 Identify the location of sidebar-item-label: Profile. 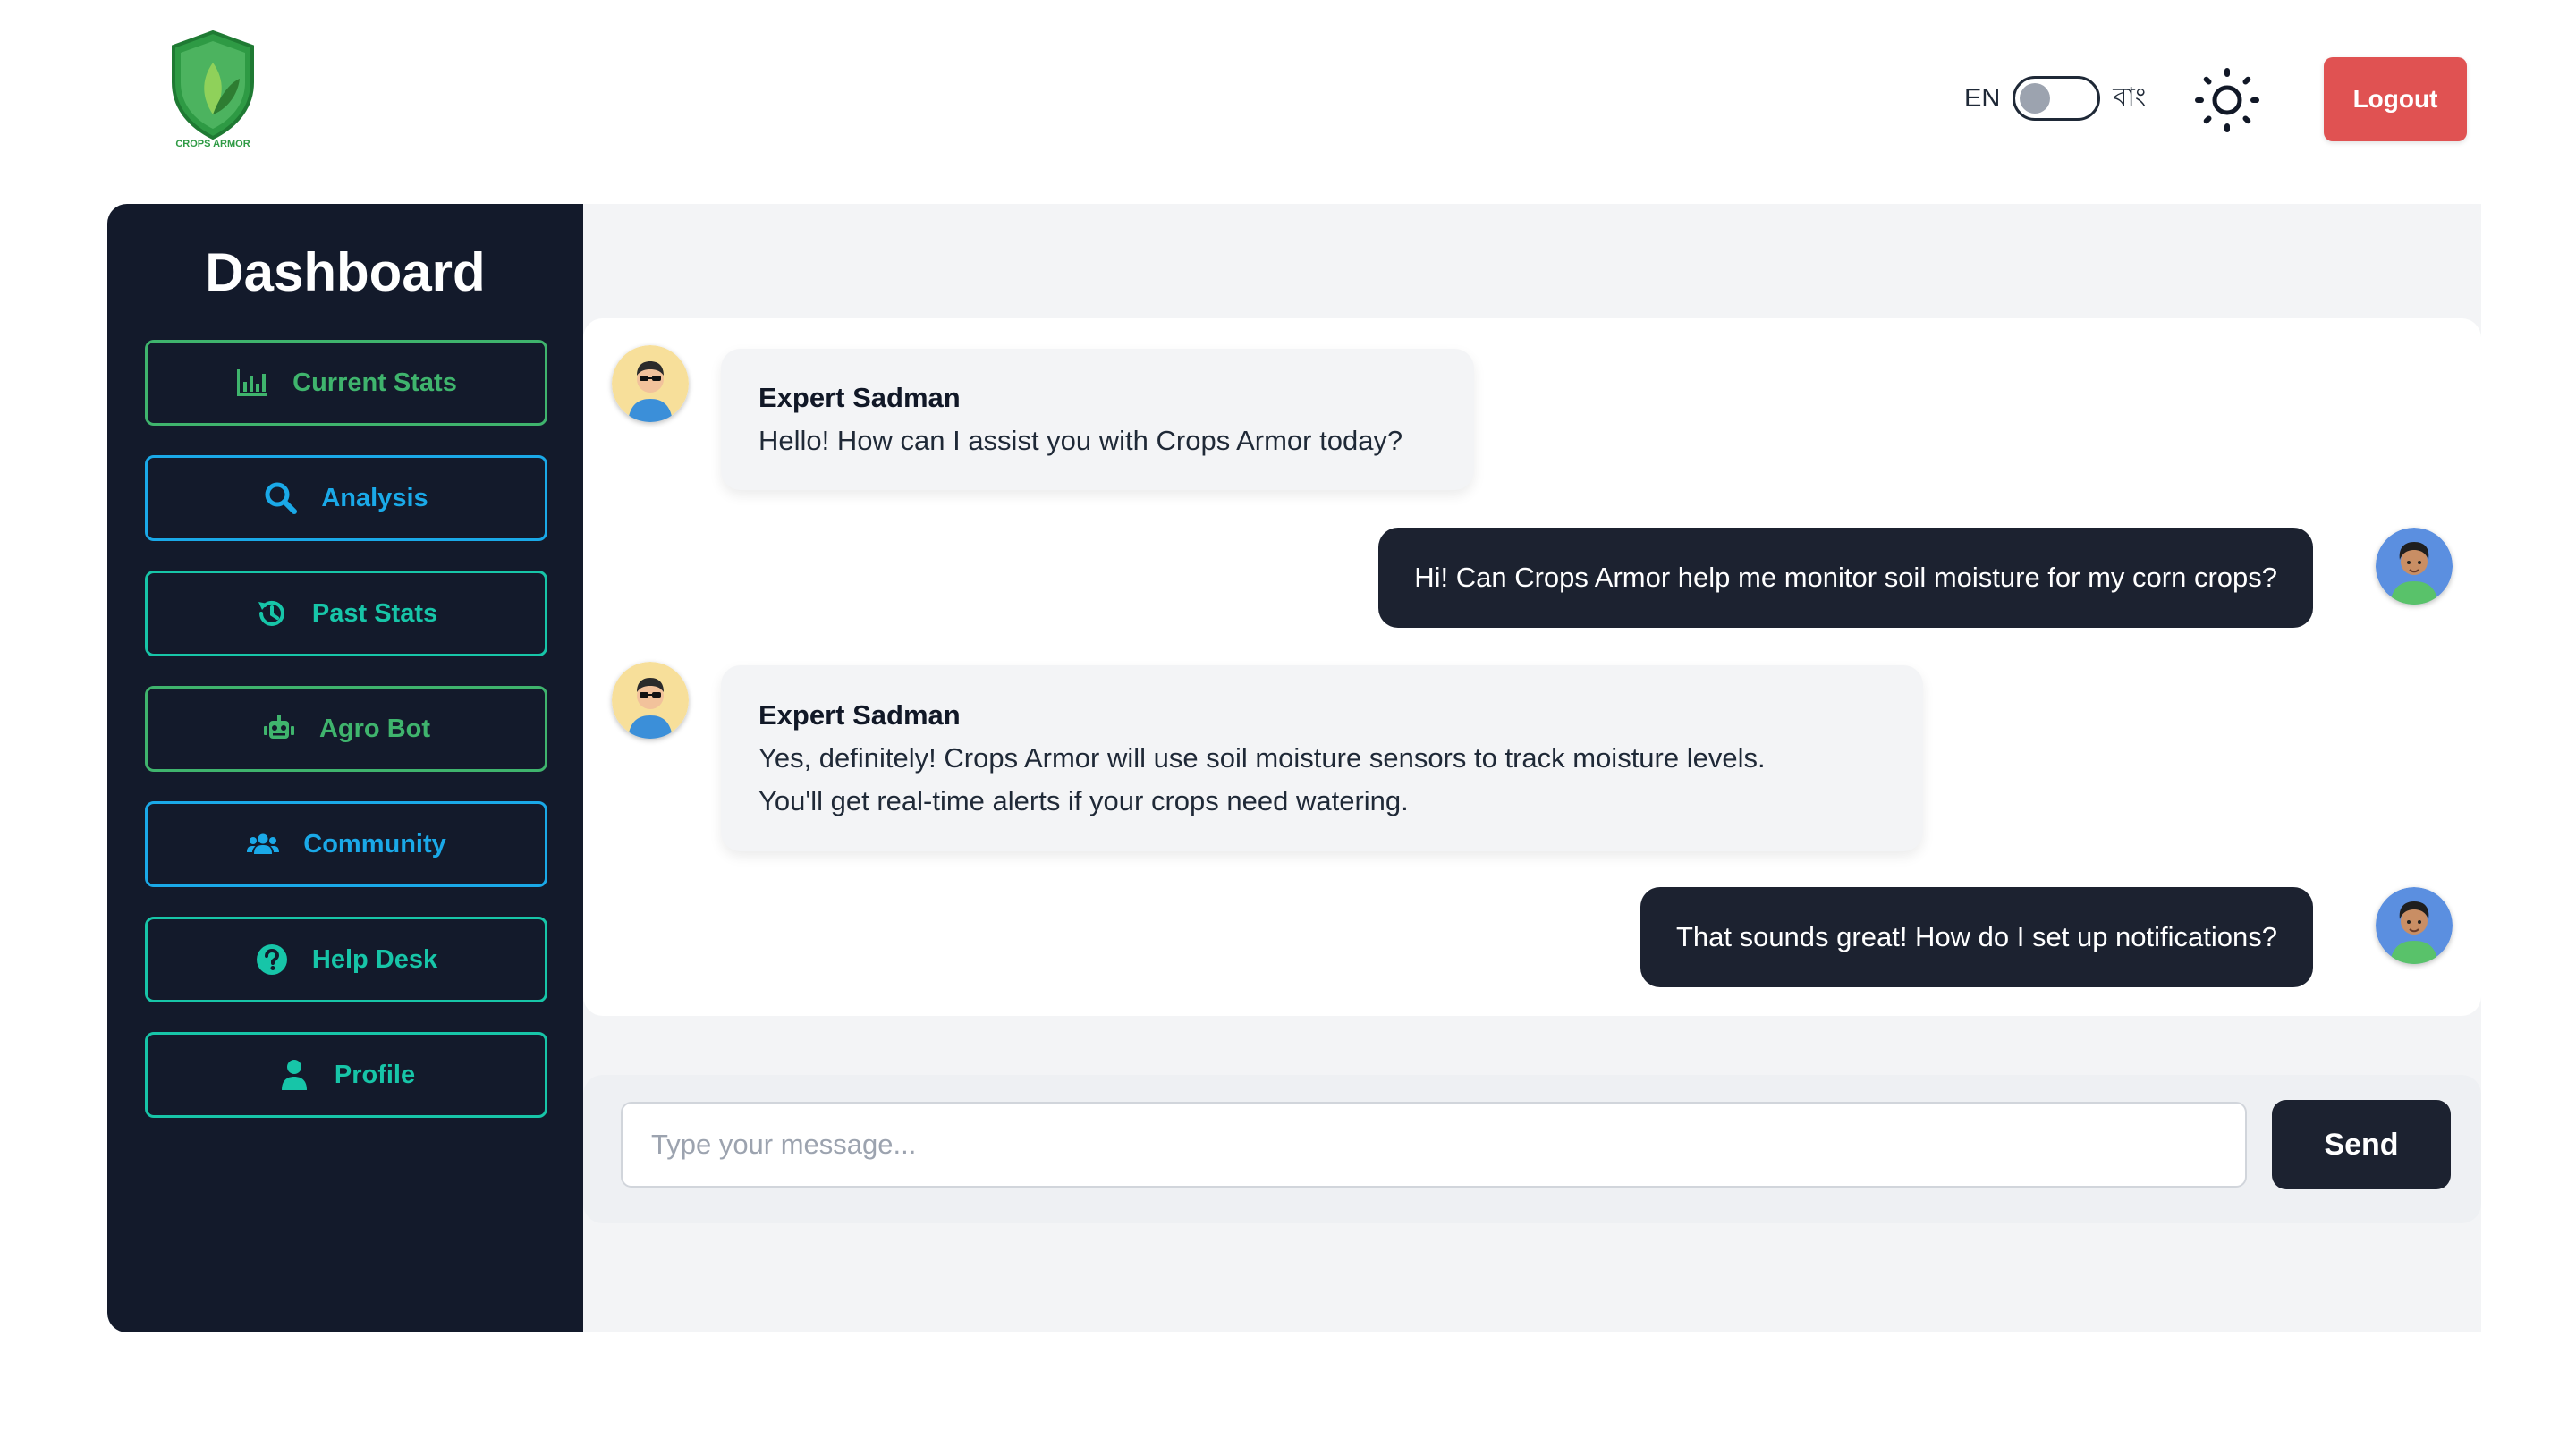
(375, 1074).